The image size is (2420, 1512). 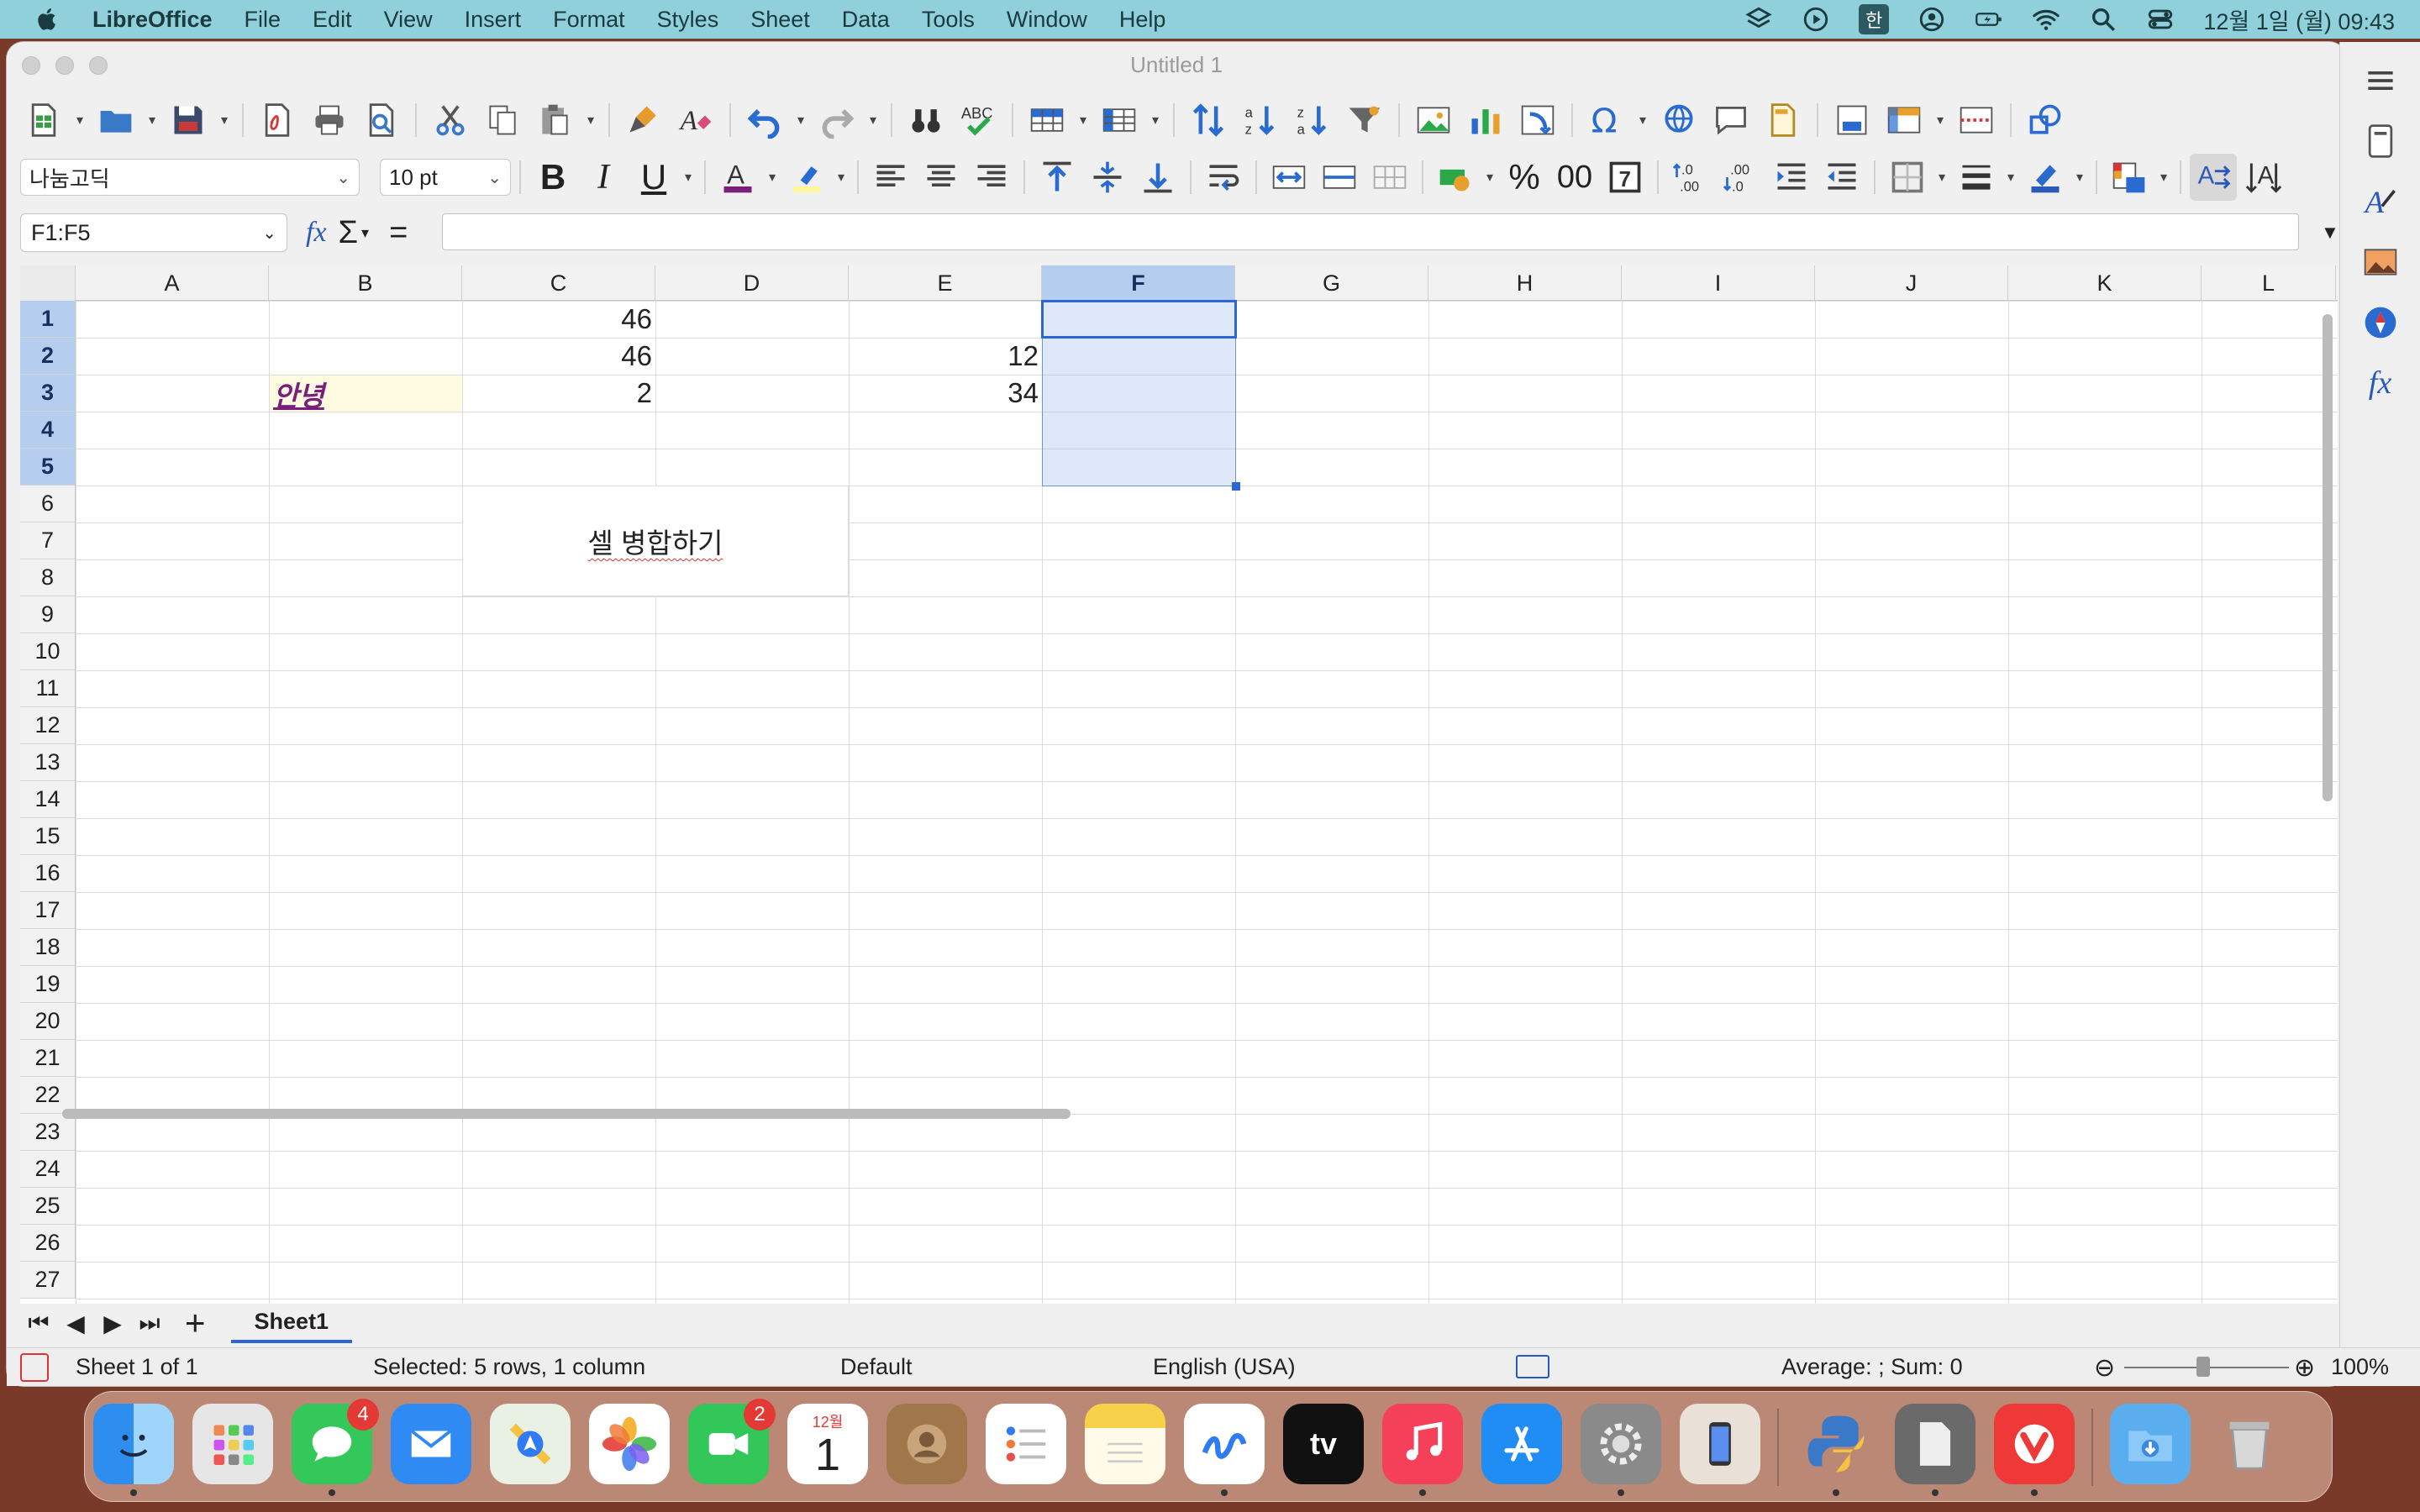 What do you see at coordinates (190, 177) in the screenshot?
I see `font-name-combobox: 나눔고딕 ⌄` at bounding box center [190, 177].